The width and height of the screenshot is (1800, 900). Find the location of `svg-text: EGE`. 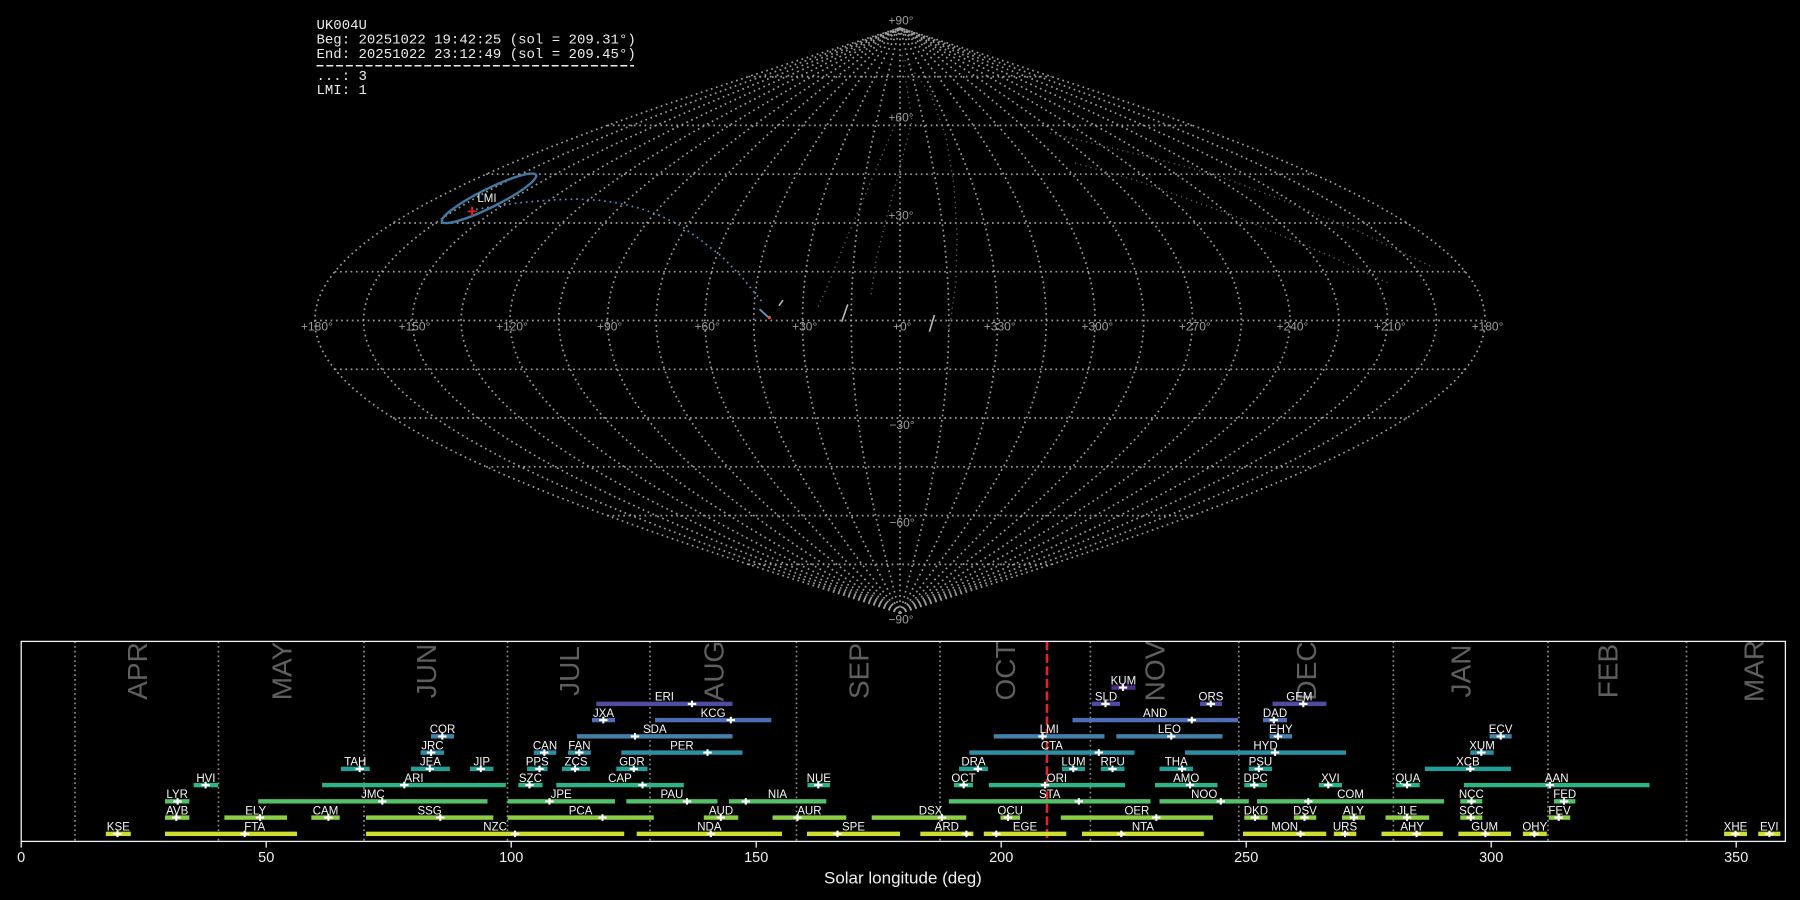

svg-text: EGE is located at coordinates (1025, 828).